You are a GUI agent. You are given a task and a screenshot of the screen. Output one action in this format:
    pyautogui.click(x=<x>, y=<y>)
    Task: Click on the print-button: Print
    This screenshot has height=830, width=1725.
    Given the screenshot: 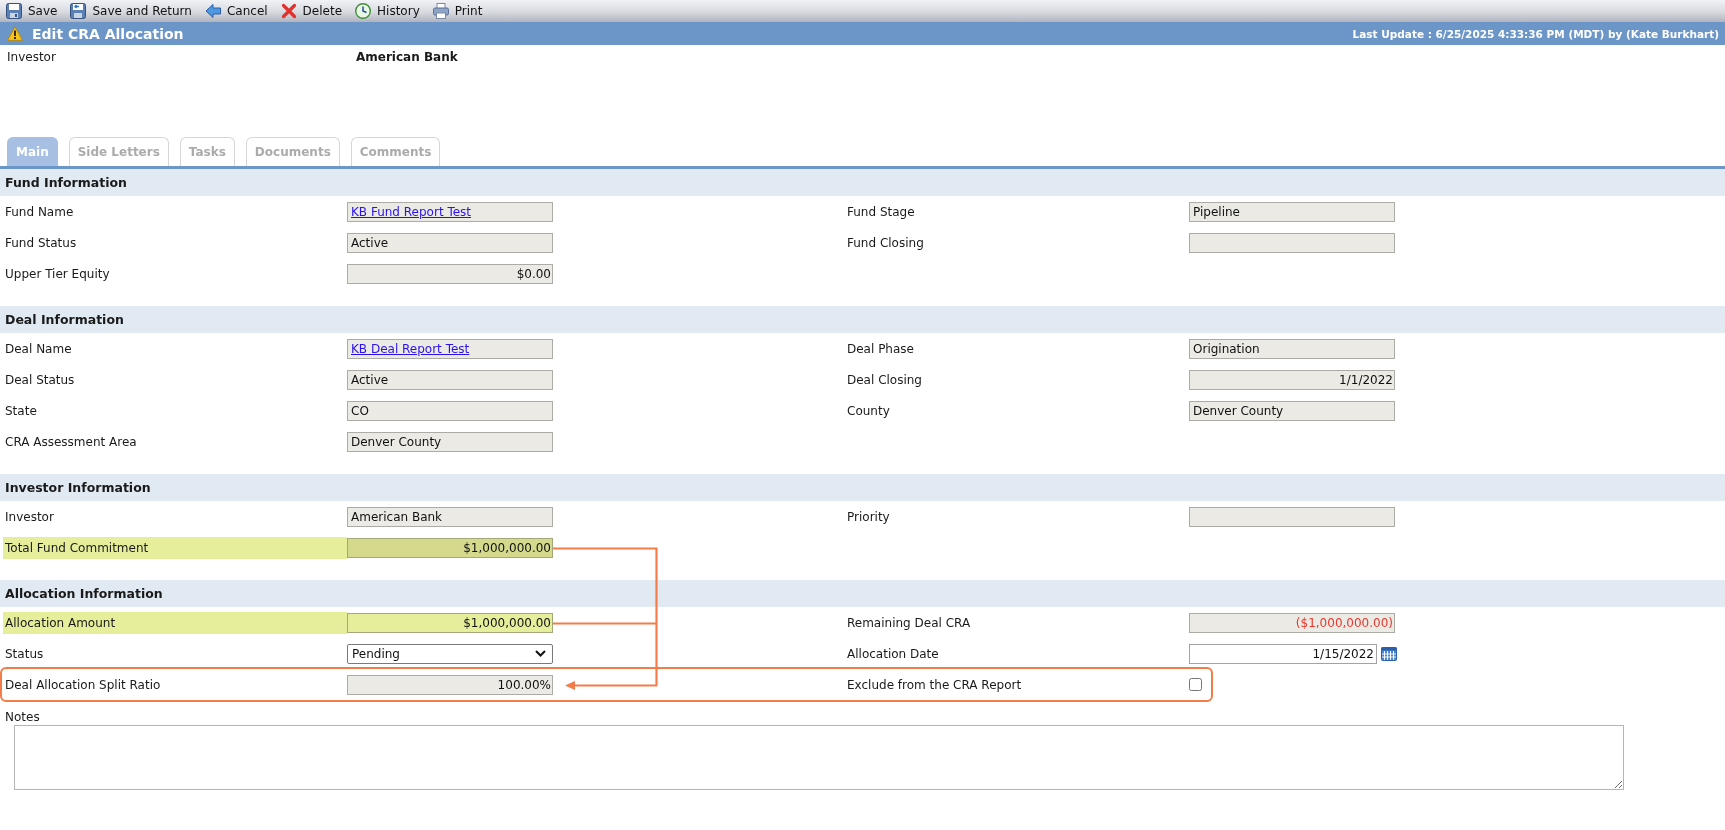 What is the action you would take?
    pyautogui.click(x=457, y=11)
    